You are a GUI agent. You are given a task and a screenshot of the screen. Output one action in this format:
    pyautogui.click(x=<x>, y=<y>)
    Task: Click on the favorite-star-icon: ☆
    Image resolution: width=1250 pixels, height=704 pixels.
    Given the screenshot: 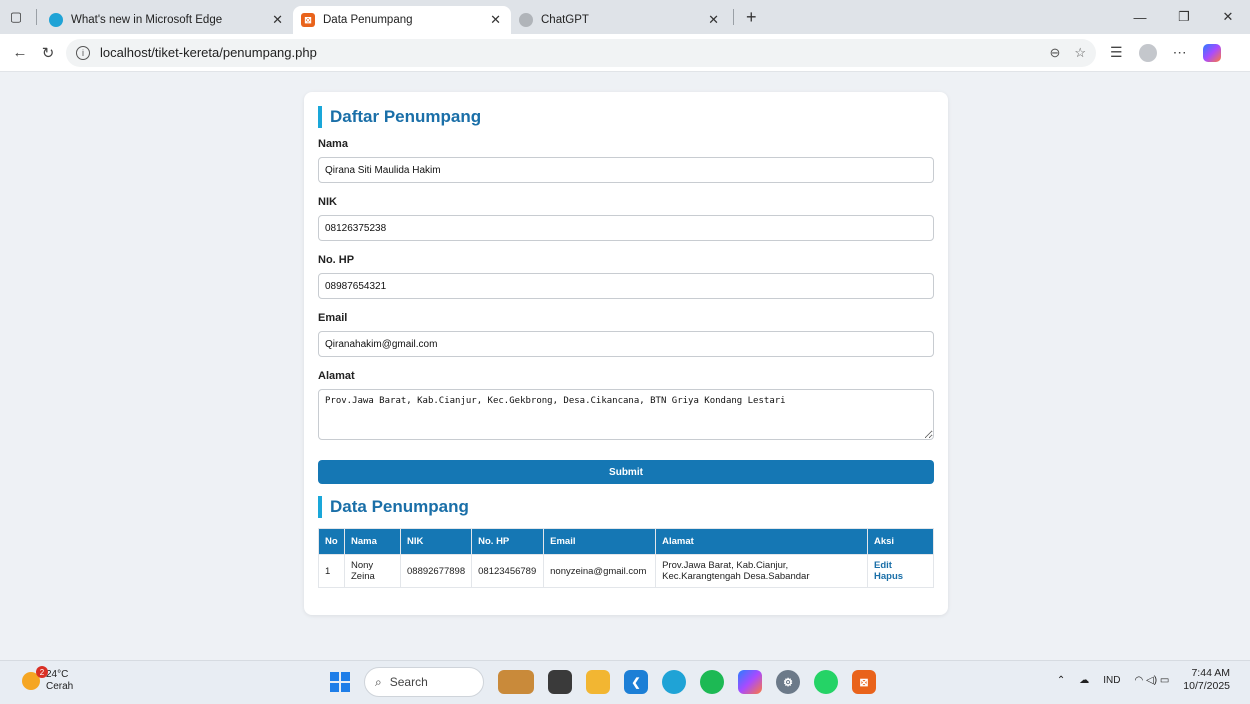 What is the action you would take?
    pyautogui.click(x=1080, y=53)
    